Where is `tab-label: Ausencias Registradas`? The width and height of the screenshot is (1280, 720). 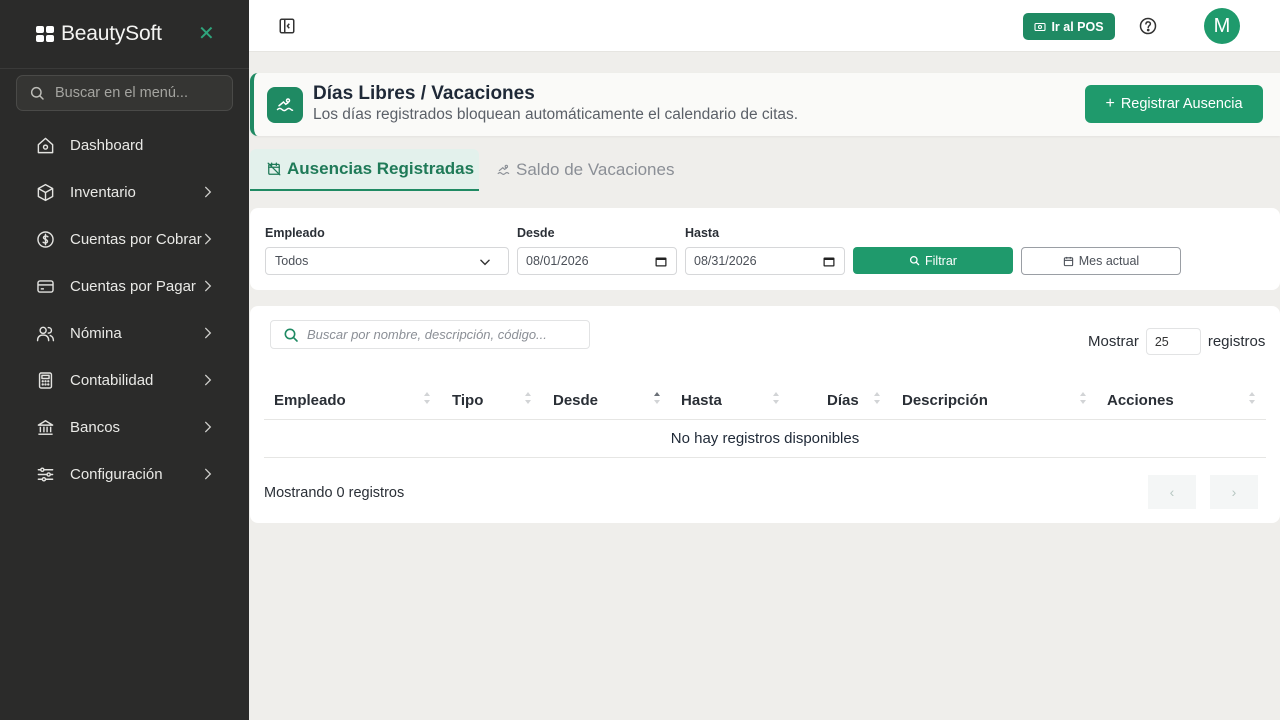
tab-label: Ausencias Registradas is located at coordinates (381, 168).